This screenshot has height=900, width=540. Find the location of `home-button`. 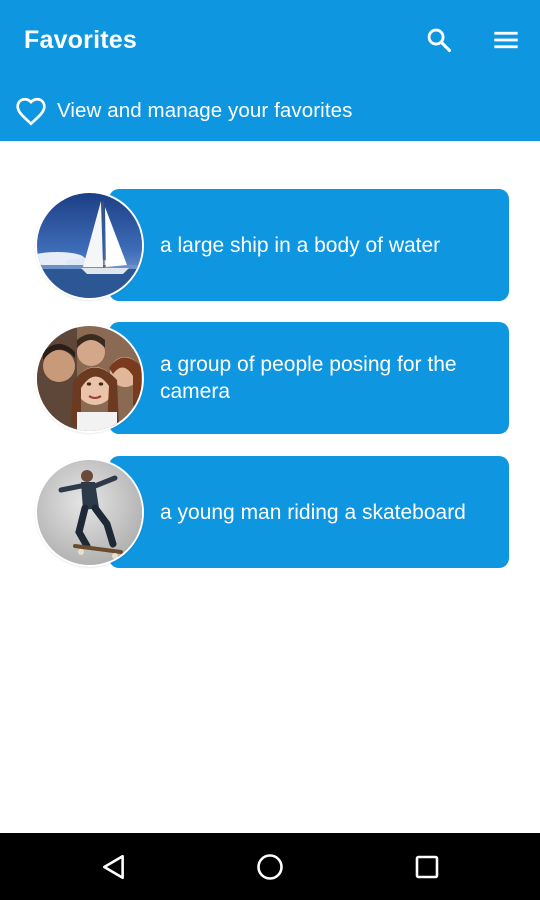

home-button is located at coordinates (270, 867).